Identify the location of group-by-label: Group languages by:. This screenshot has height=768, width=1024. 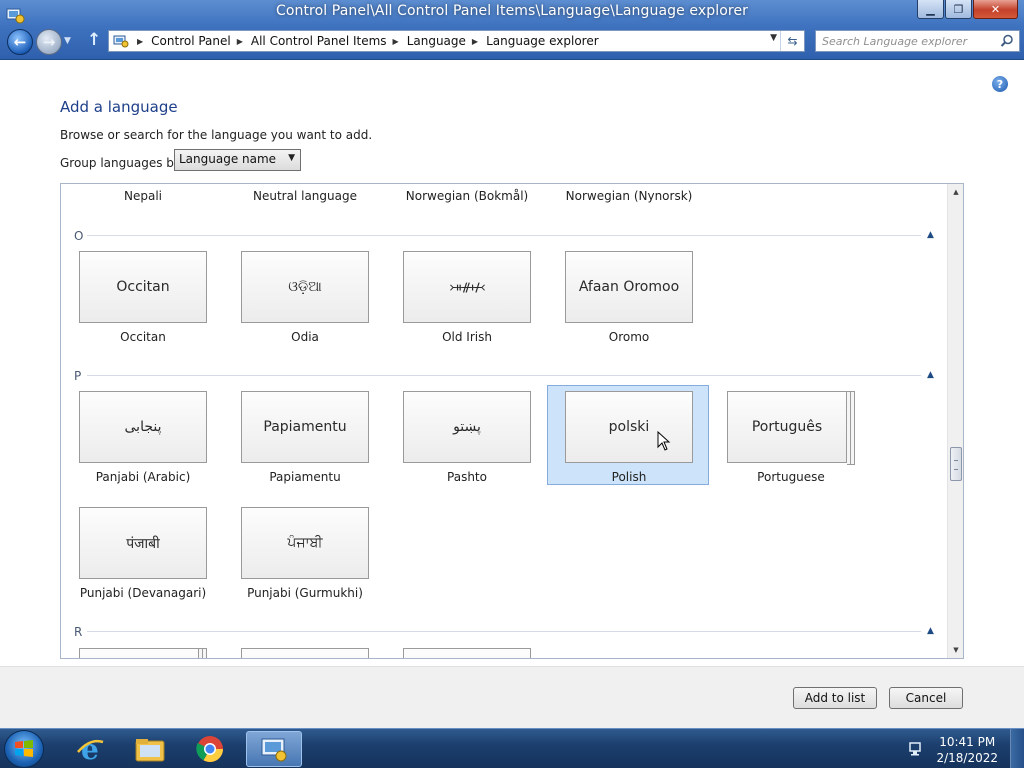
(122, 163).